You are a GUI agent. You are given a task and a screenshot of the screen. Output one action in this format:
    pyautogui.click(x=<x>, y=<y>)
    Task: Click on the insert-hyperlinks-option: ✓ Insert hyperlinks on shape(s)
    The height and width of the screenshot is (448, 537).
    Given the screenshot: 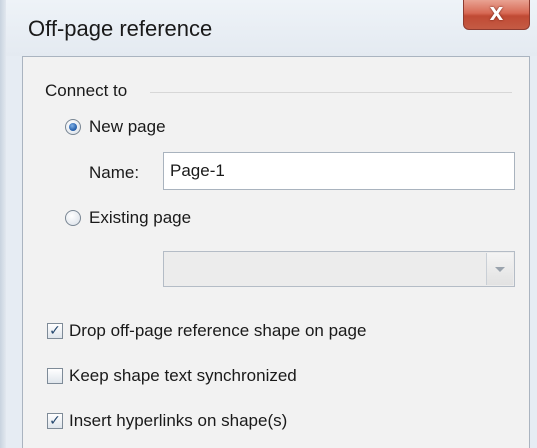 What is the action you would take?
    pyautogui.click(x=167, y=421)
    